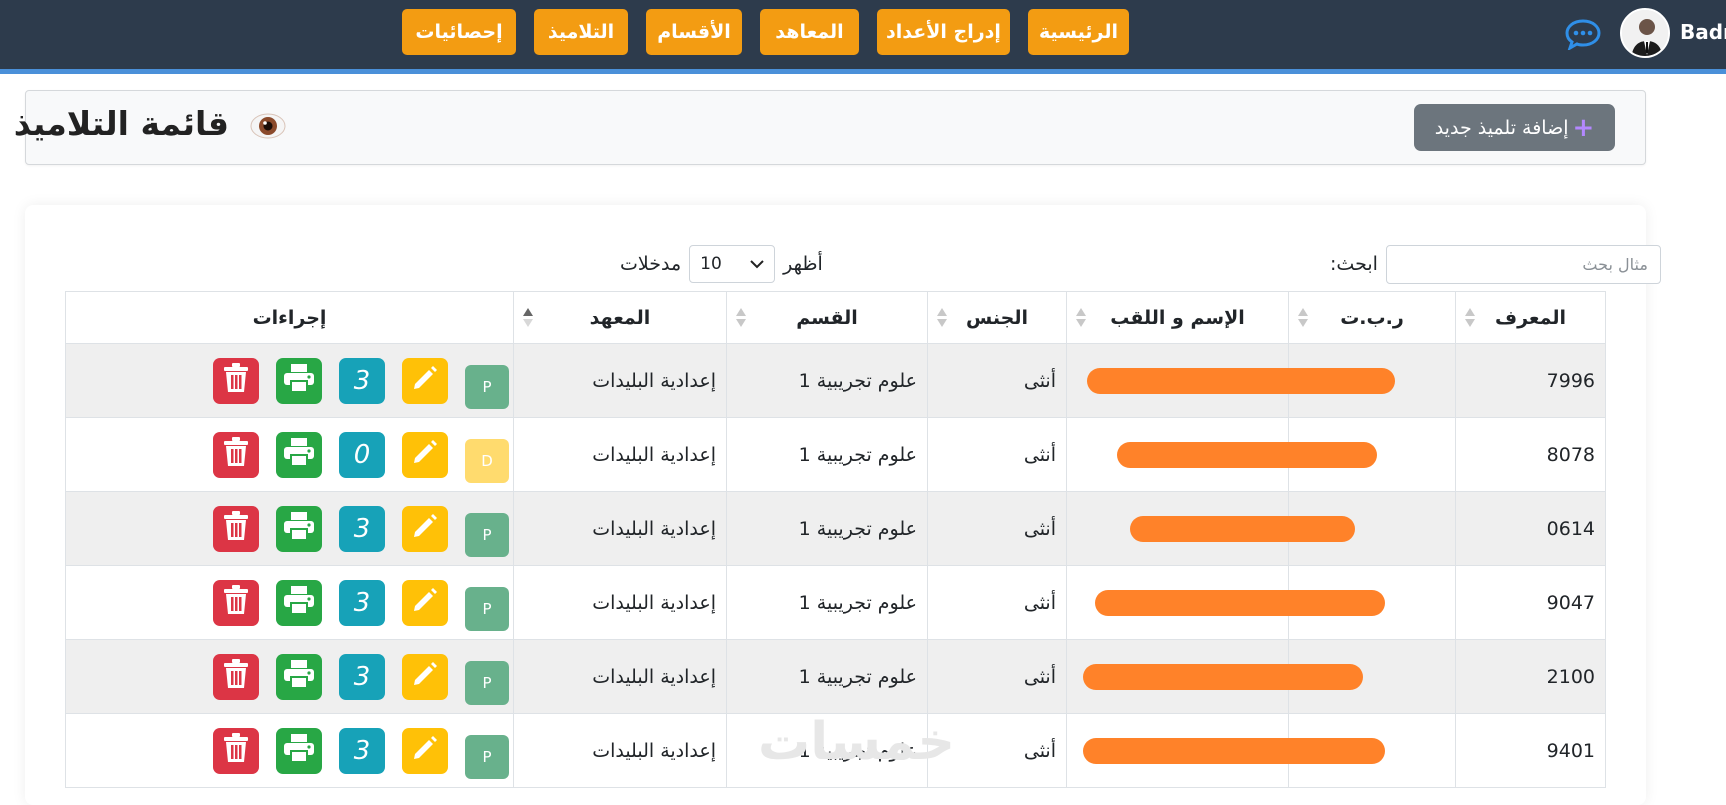 This screenshot has height=805, width=1726. I want to click on entries-label: مدخلات, so click(651, 264).